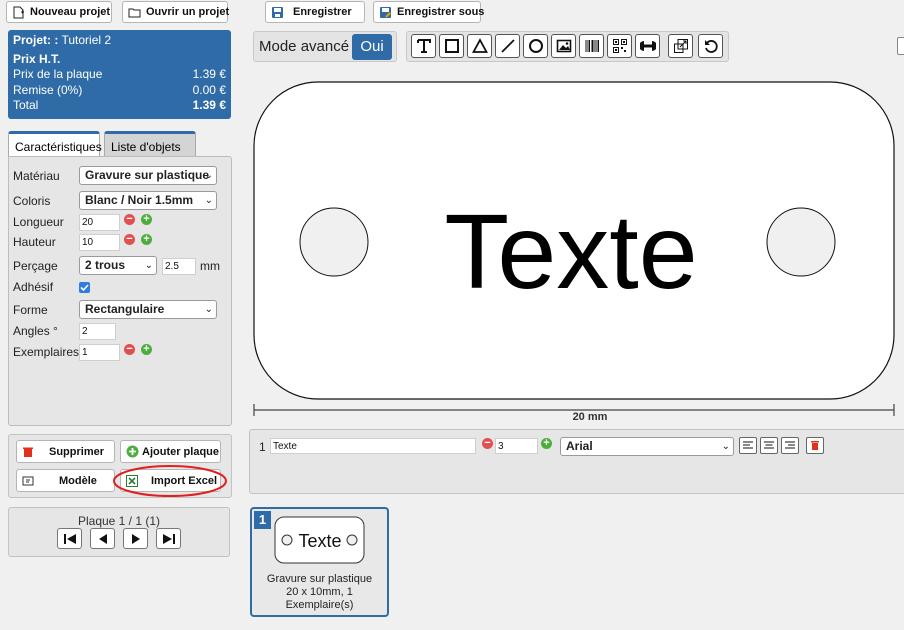 Image resolution: width=904 pixels, height=630 pixels. What do you see at coordinates (373, 446) in the screenshot?
I see `object-text-input: Texte` at bounding box center [373, 446].